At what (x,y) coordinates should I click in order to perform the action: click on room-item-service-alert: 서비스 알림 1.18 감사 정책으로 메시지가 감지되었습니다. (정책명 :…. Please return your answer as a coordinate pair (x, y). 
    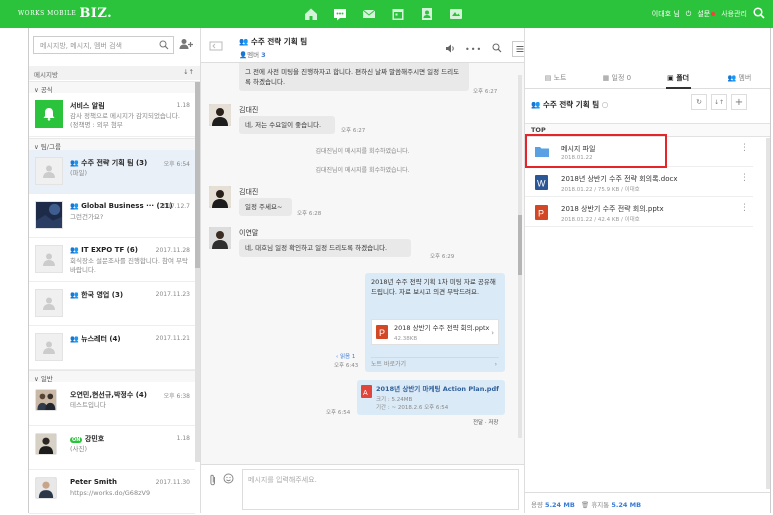
    Looking at the image, I should click on (112, 115).